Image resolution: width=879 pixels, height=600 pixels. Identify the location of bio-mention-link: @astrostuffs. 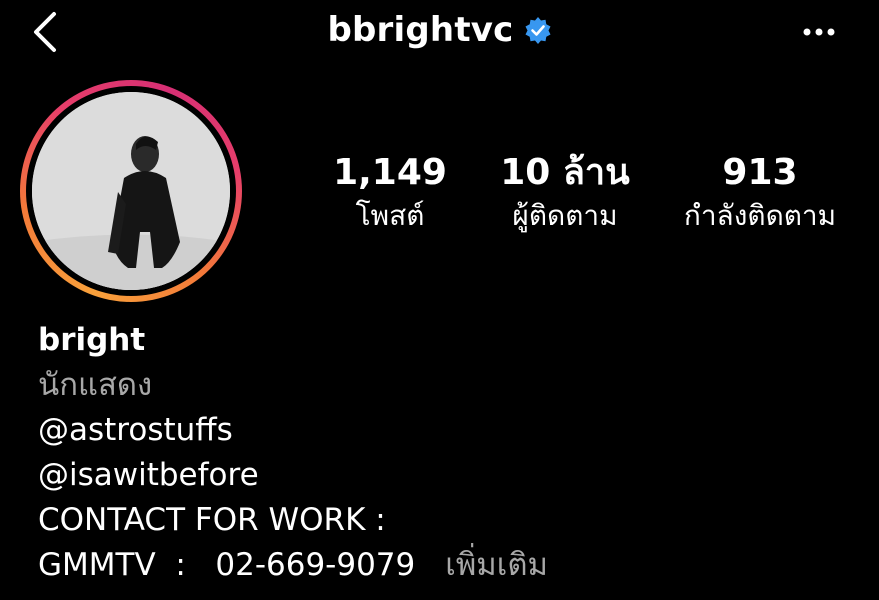
(293, 430).